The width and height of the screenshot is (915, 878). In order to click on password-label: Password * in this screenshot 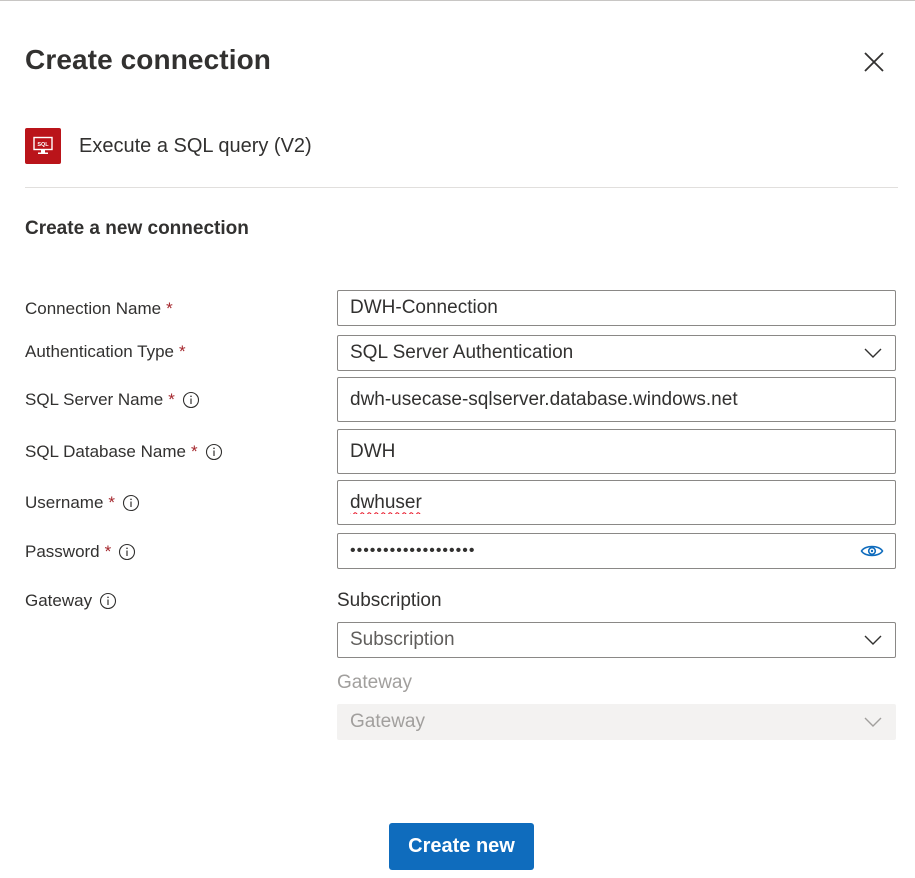, I will do `click(80, 552)`.